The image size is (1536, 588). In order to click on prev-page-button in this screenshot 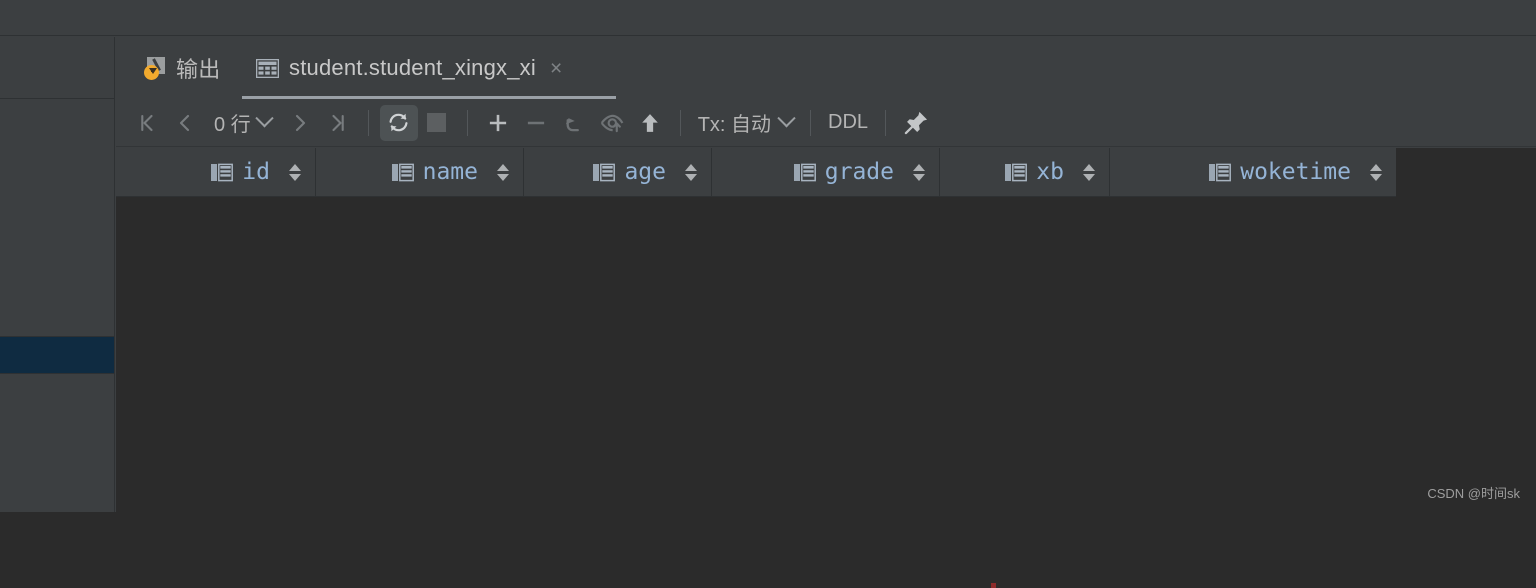, I will do `click(185, 123)`.